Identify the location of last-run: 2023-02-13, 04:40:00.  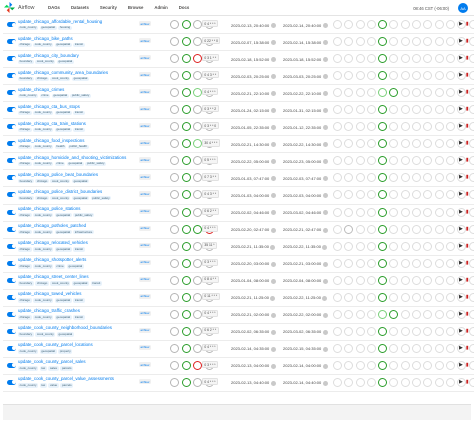
(253, 383).